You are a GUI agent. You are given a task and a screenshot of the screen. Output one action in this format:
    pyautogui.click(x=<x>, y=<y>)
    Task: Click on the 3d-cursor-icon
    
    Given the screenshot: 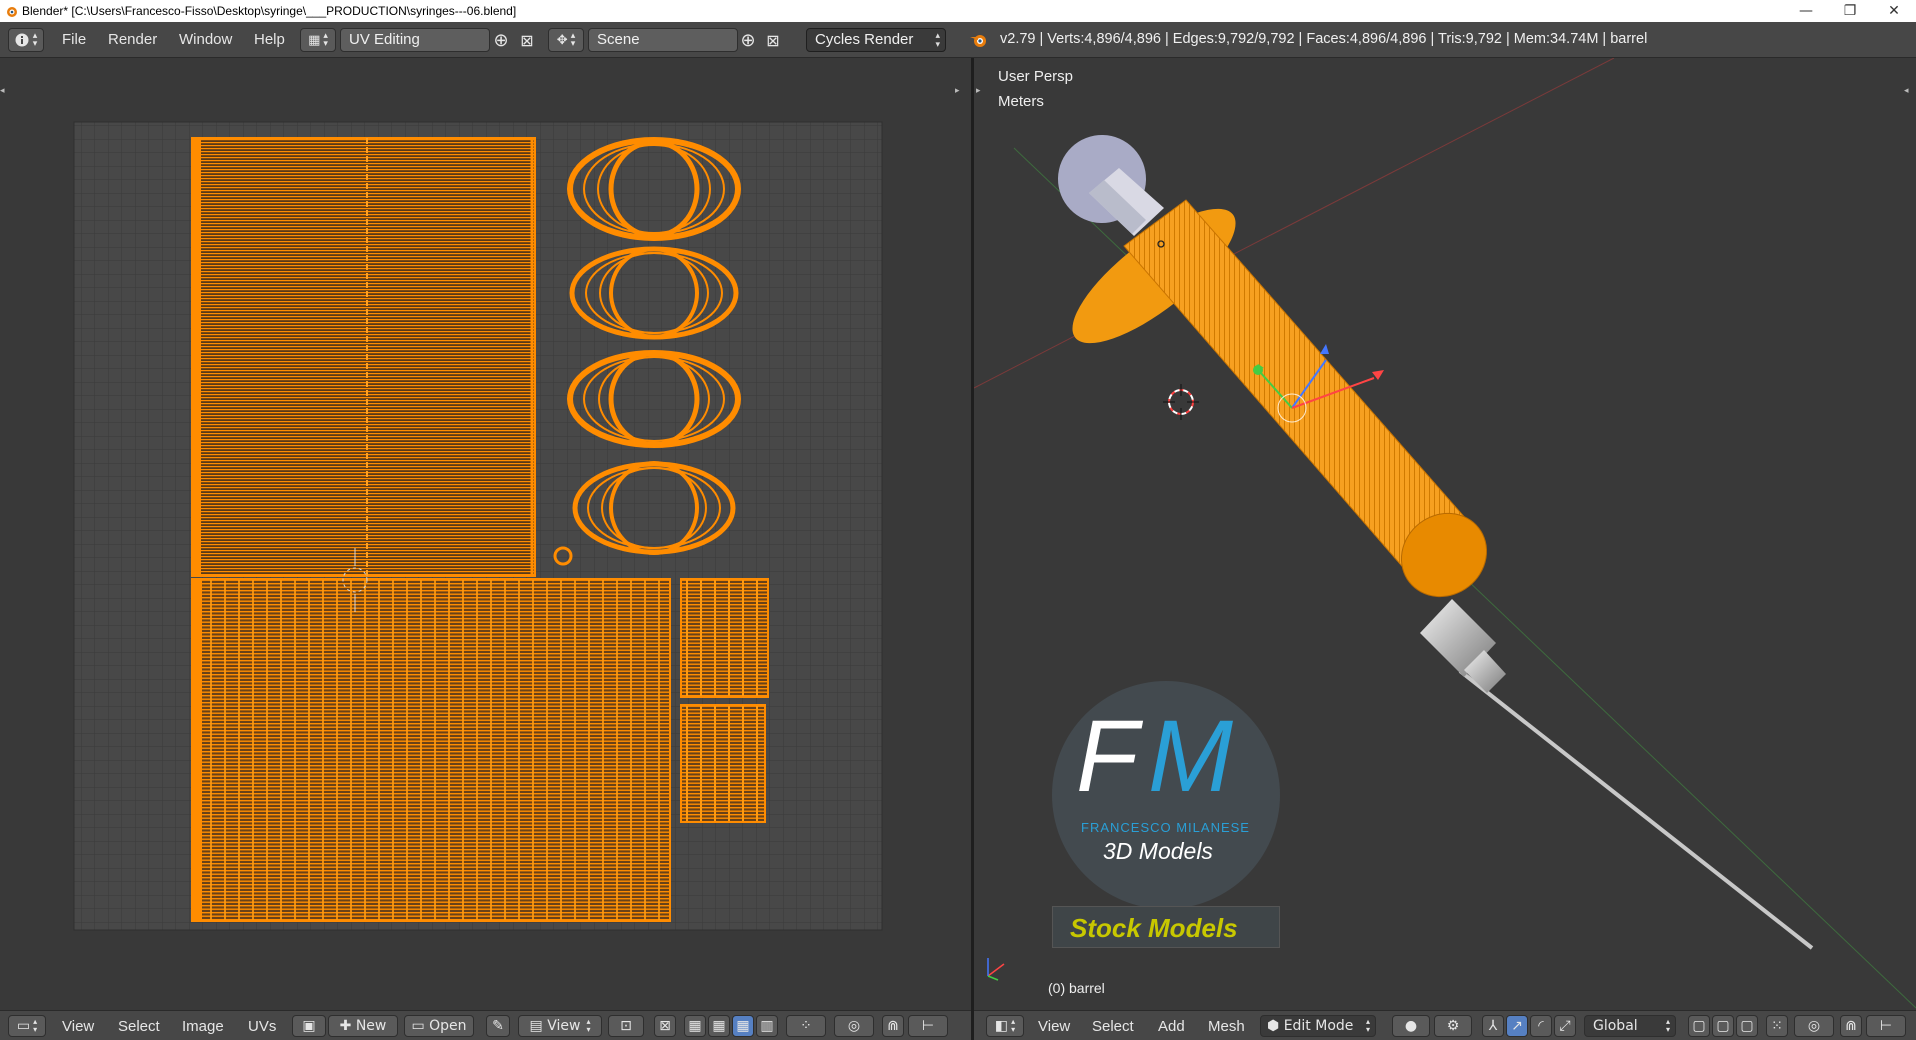 What is the action you would take?
    pyautogui.click(x=1181, y=402)
    